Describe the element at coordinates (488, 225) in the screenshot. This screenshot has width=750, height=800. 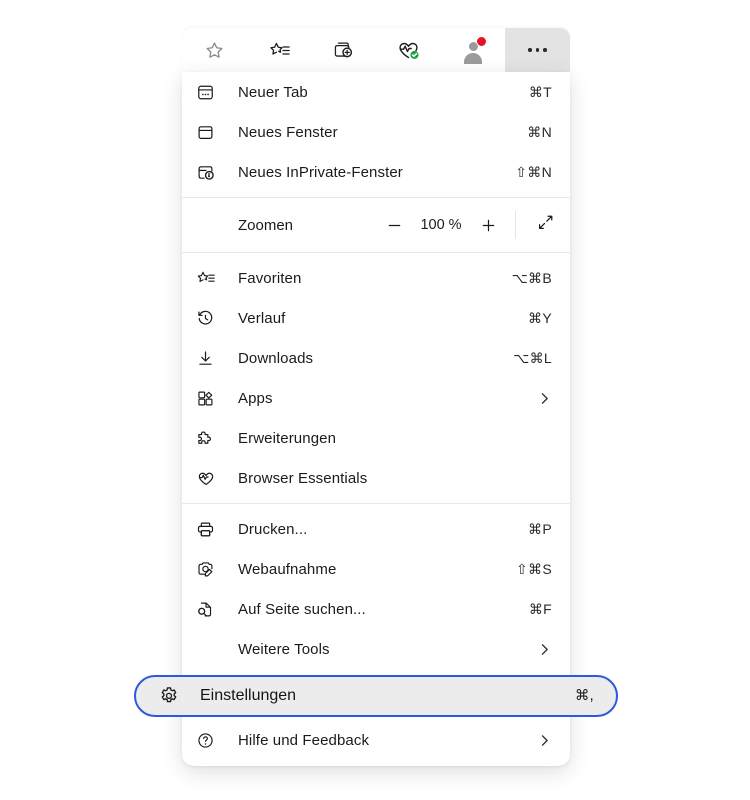
I see `zoom-in-button` at that location.